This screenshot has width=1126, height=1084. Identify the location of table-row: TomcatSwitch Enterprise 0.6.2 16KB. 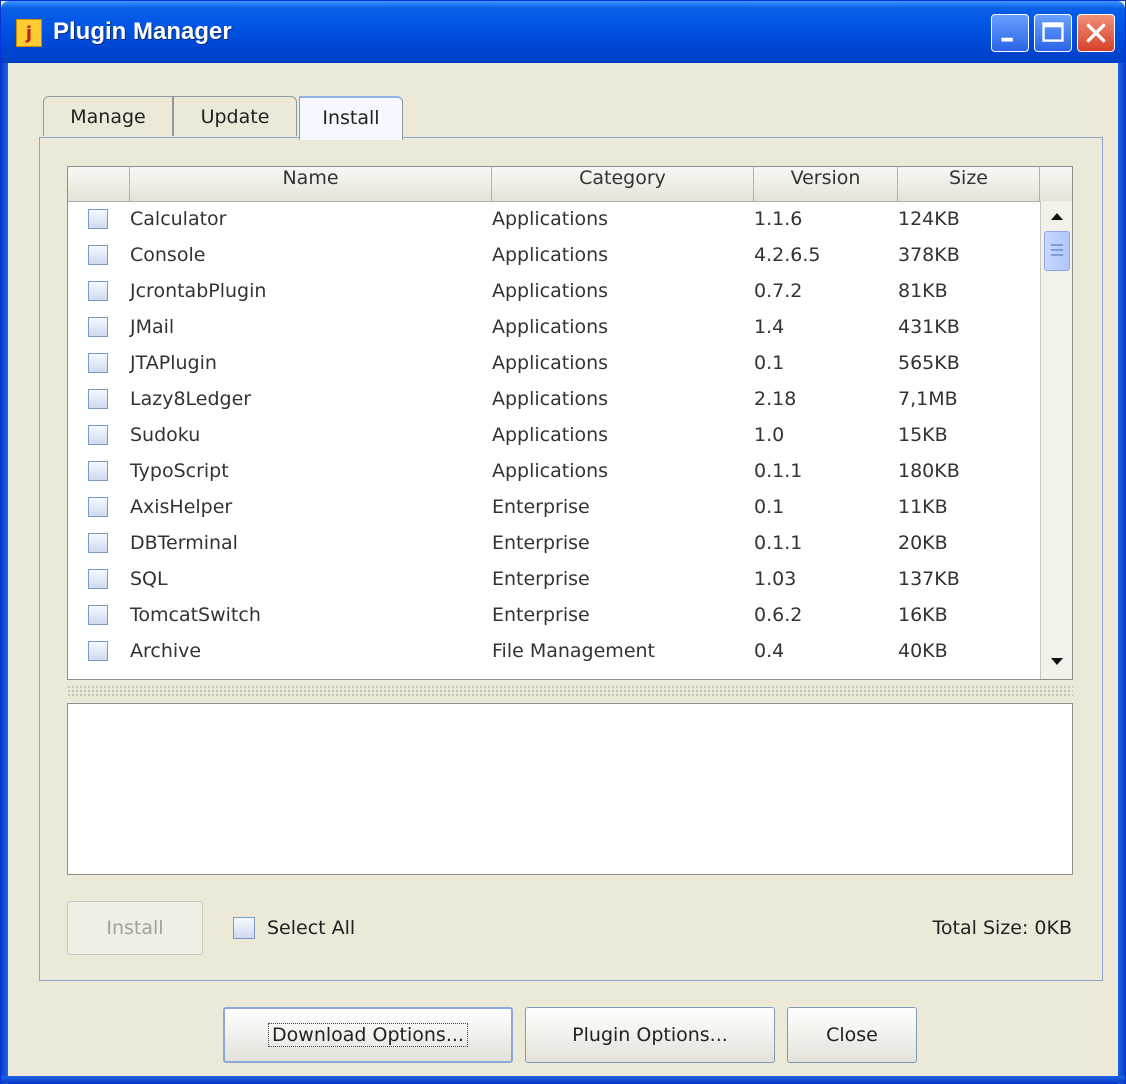
(554, 615).